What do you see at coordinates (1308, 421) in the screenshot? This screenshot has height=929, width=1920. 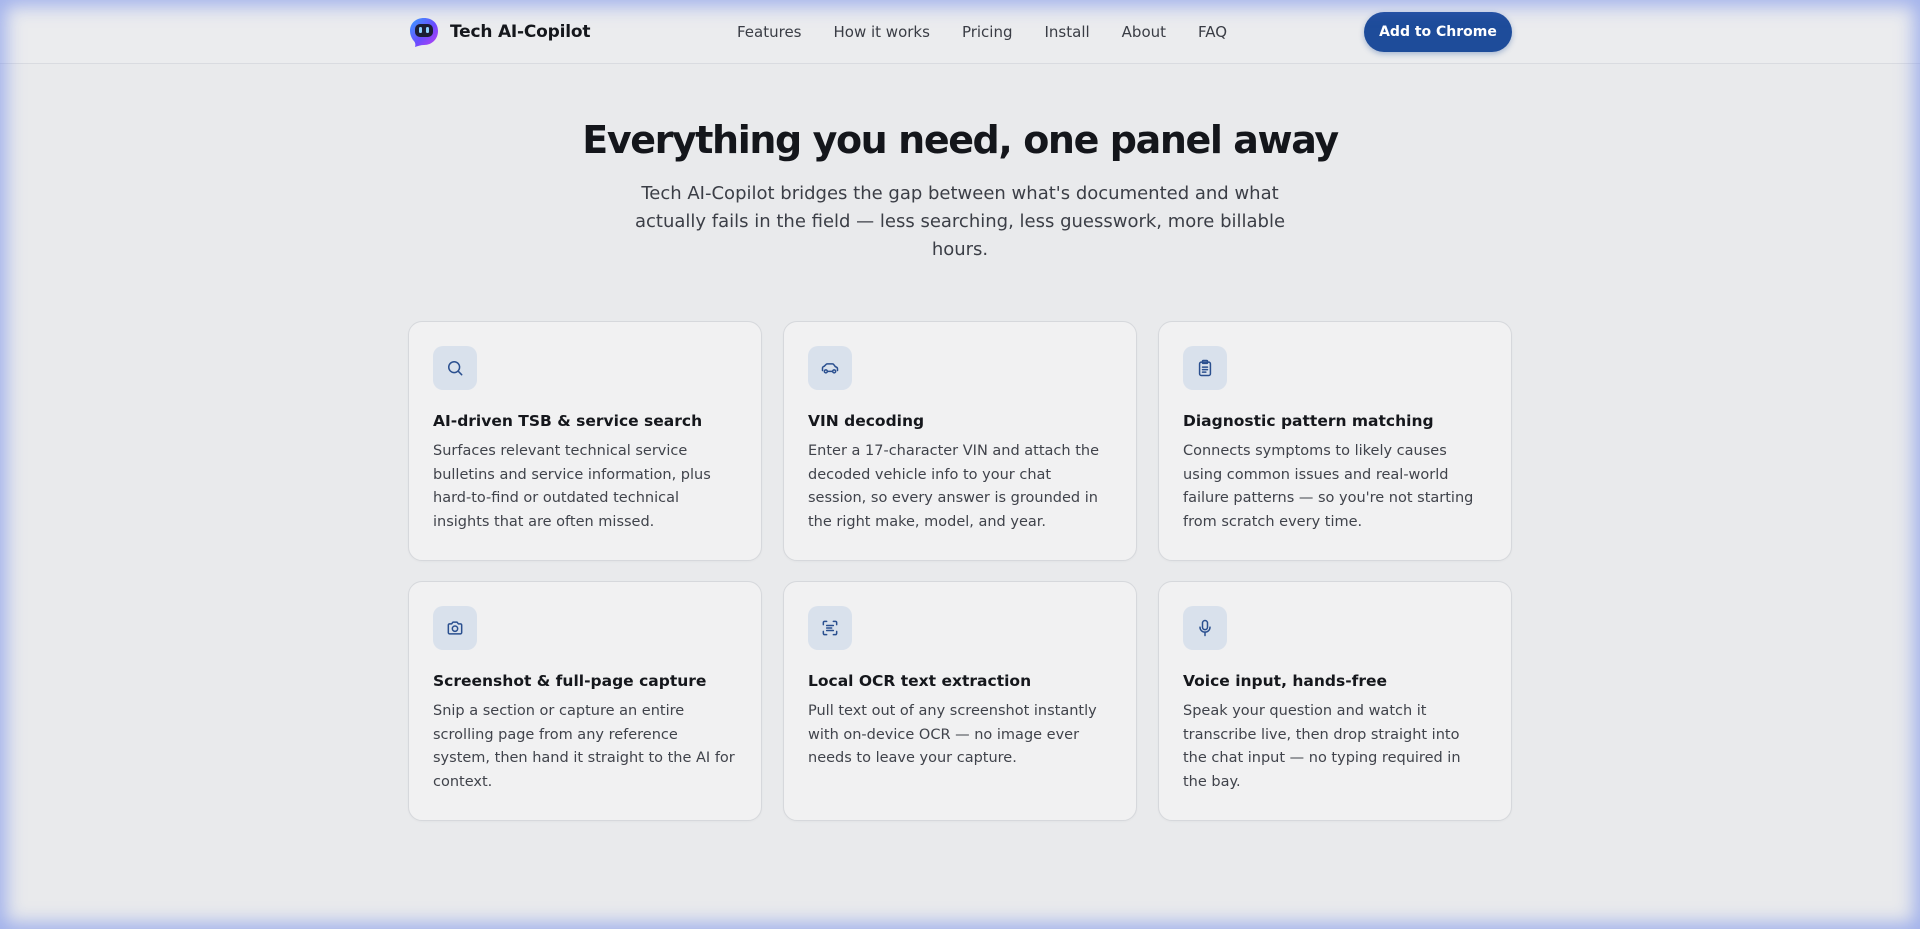 I see `feature-title: Diagnostic pattern matching` at bounding box center [1308, 421].